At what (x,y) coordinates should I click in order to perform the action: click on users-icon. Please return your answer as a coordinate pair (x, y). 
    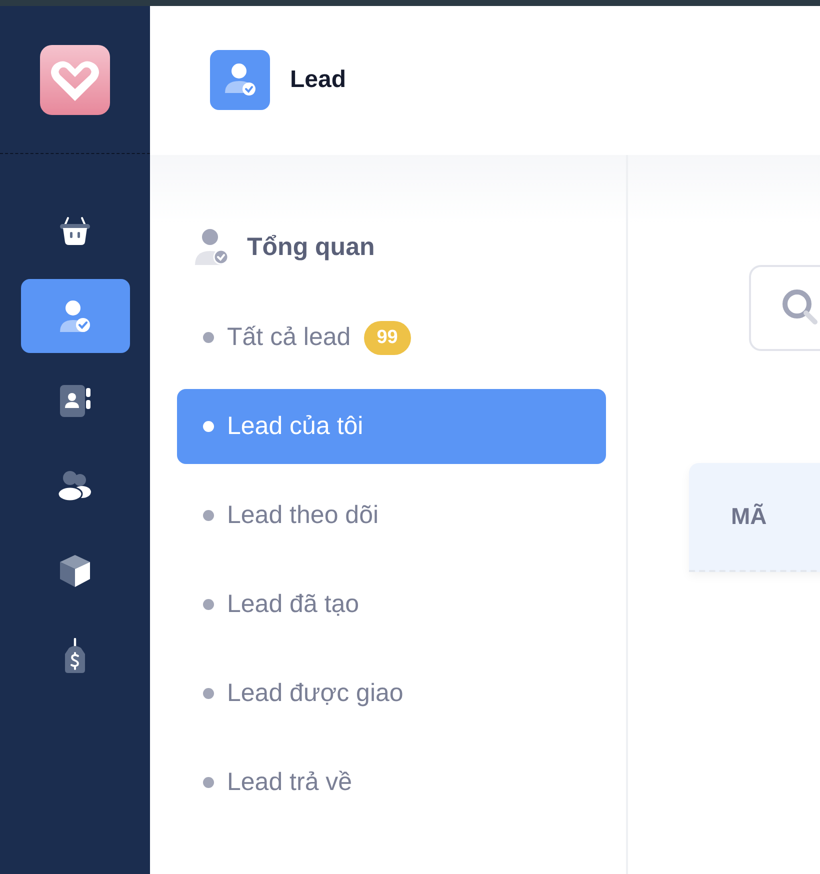
    Looking at the image, I should click on (75, 486).